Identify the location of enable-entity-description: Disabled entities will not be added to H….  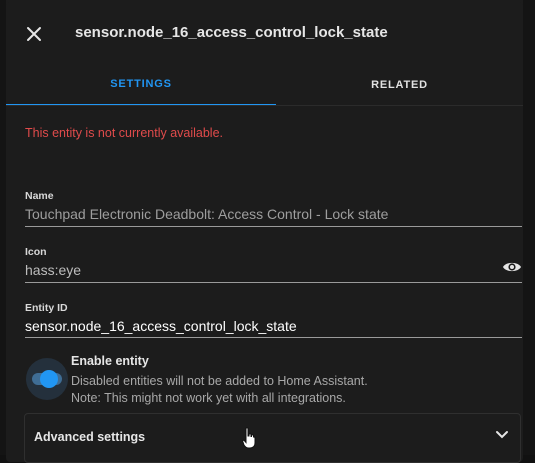
(219, 390).